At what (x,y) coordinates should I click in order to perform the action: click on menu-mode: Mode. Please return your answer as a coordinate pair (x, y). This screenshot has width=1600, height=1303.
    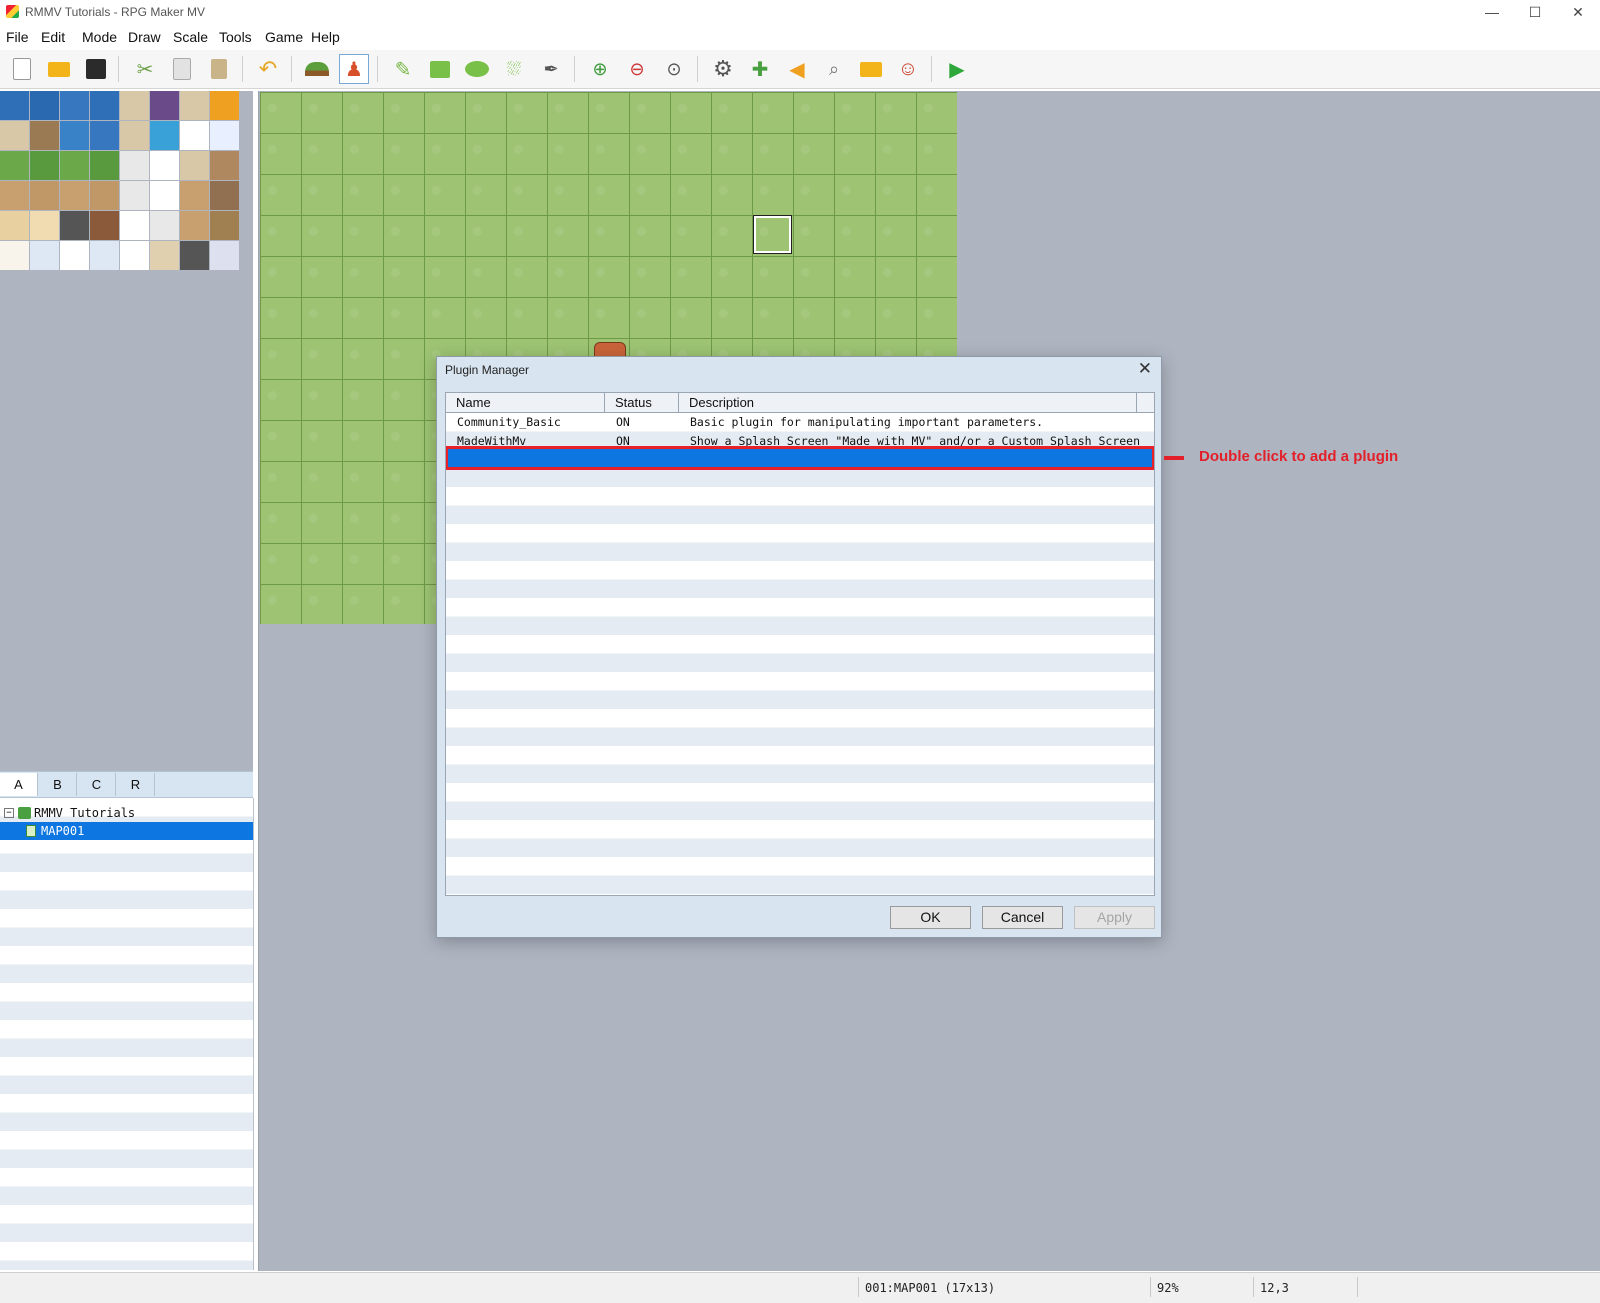
    Looking at the image, I should click on (99, 37).